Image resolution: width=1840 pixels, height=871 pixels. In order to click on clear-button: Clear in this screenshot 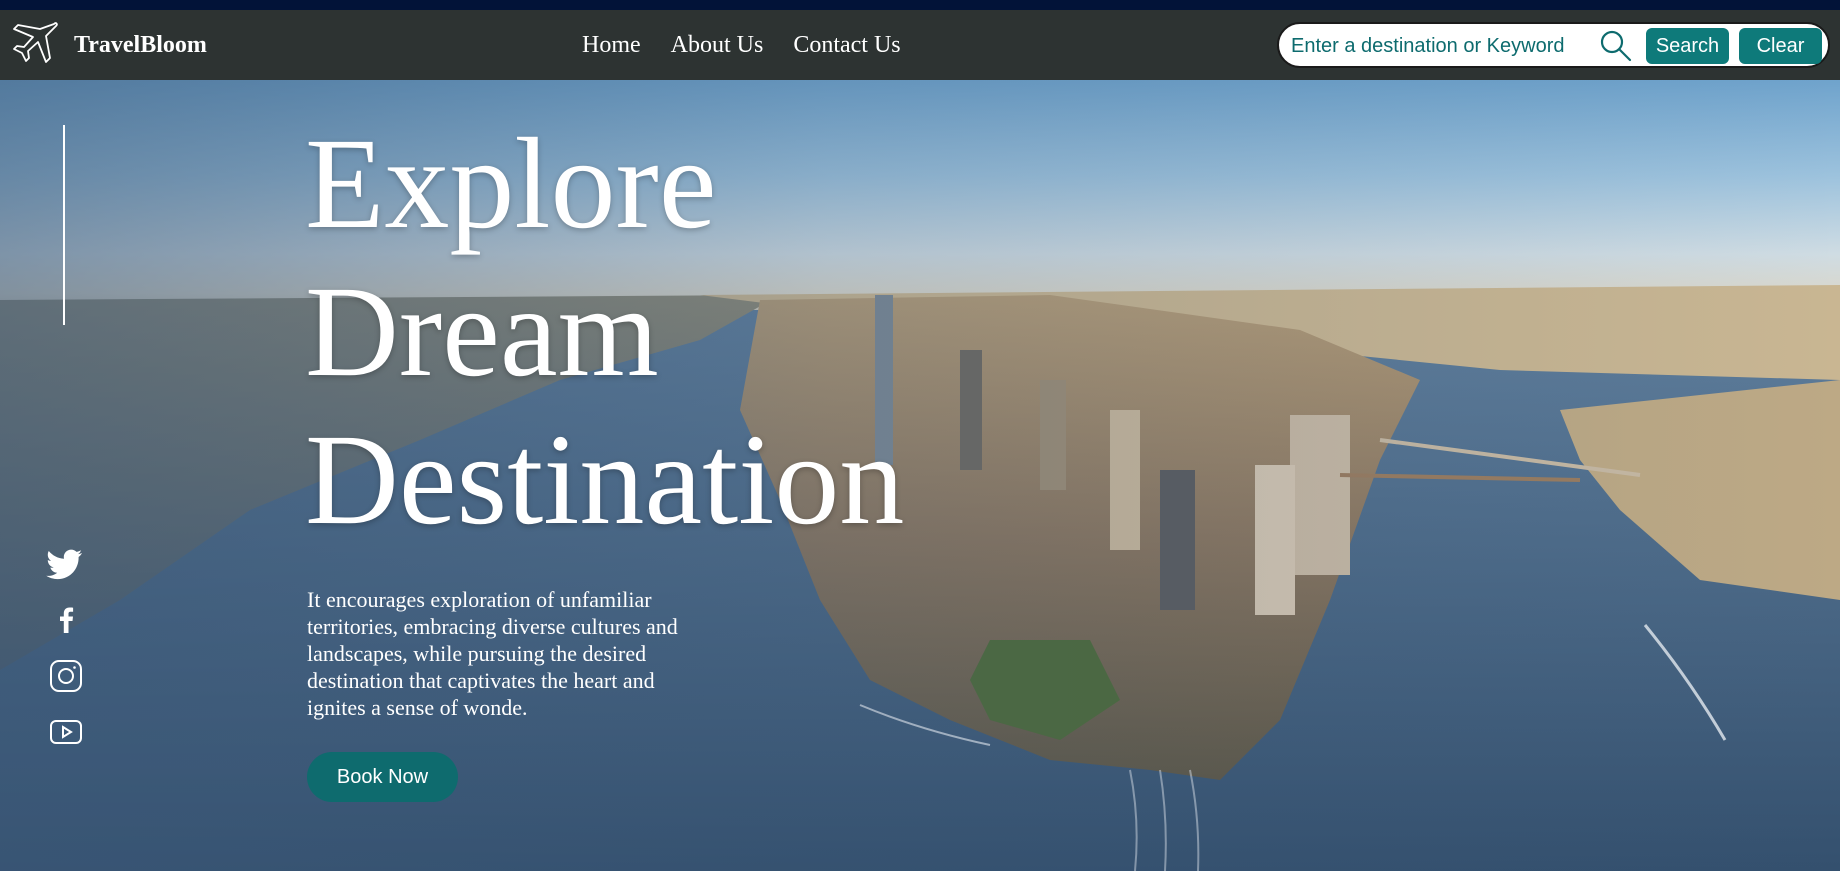, I will do `click(1780, 46)`.